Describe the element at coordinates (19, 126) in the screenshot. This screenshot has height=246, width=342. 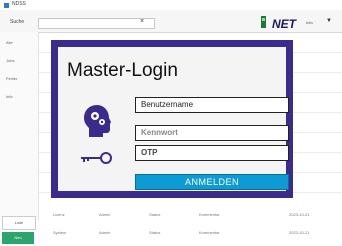
I see `left-pane: Alle Jobs Fehler Info` at that location.